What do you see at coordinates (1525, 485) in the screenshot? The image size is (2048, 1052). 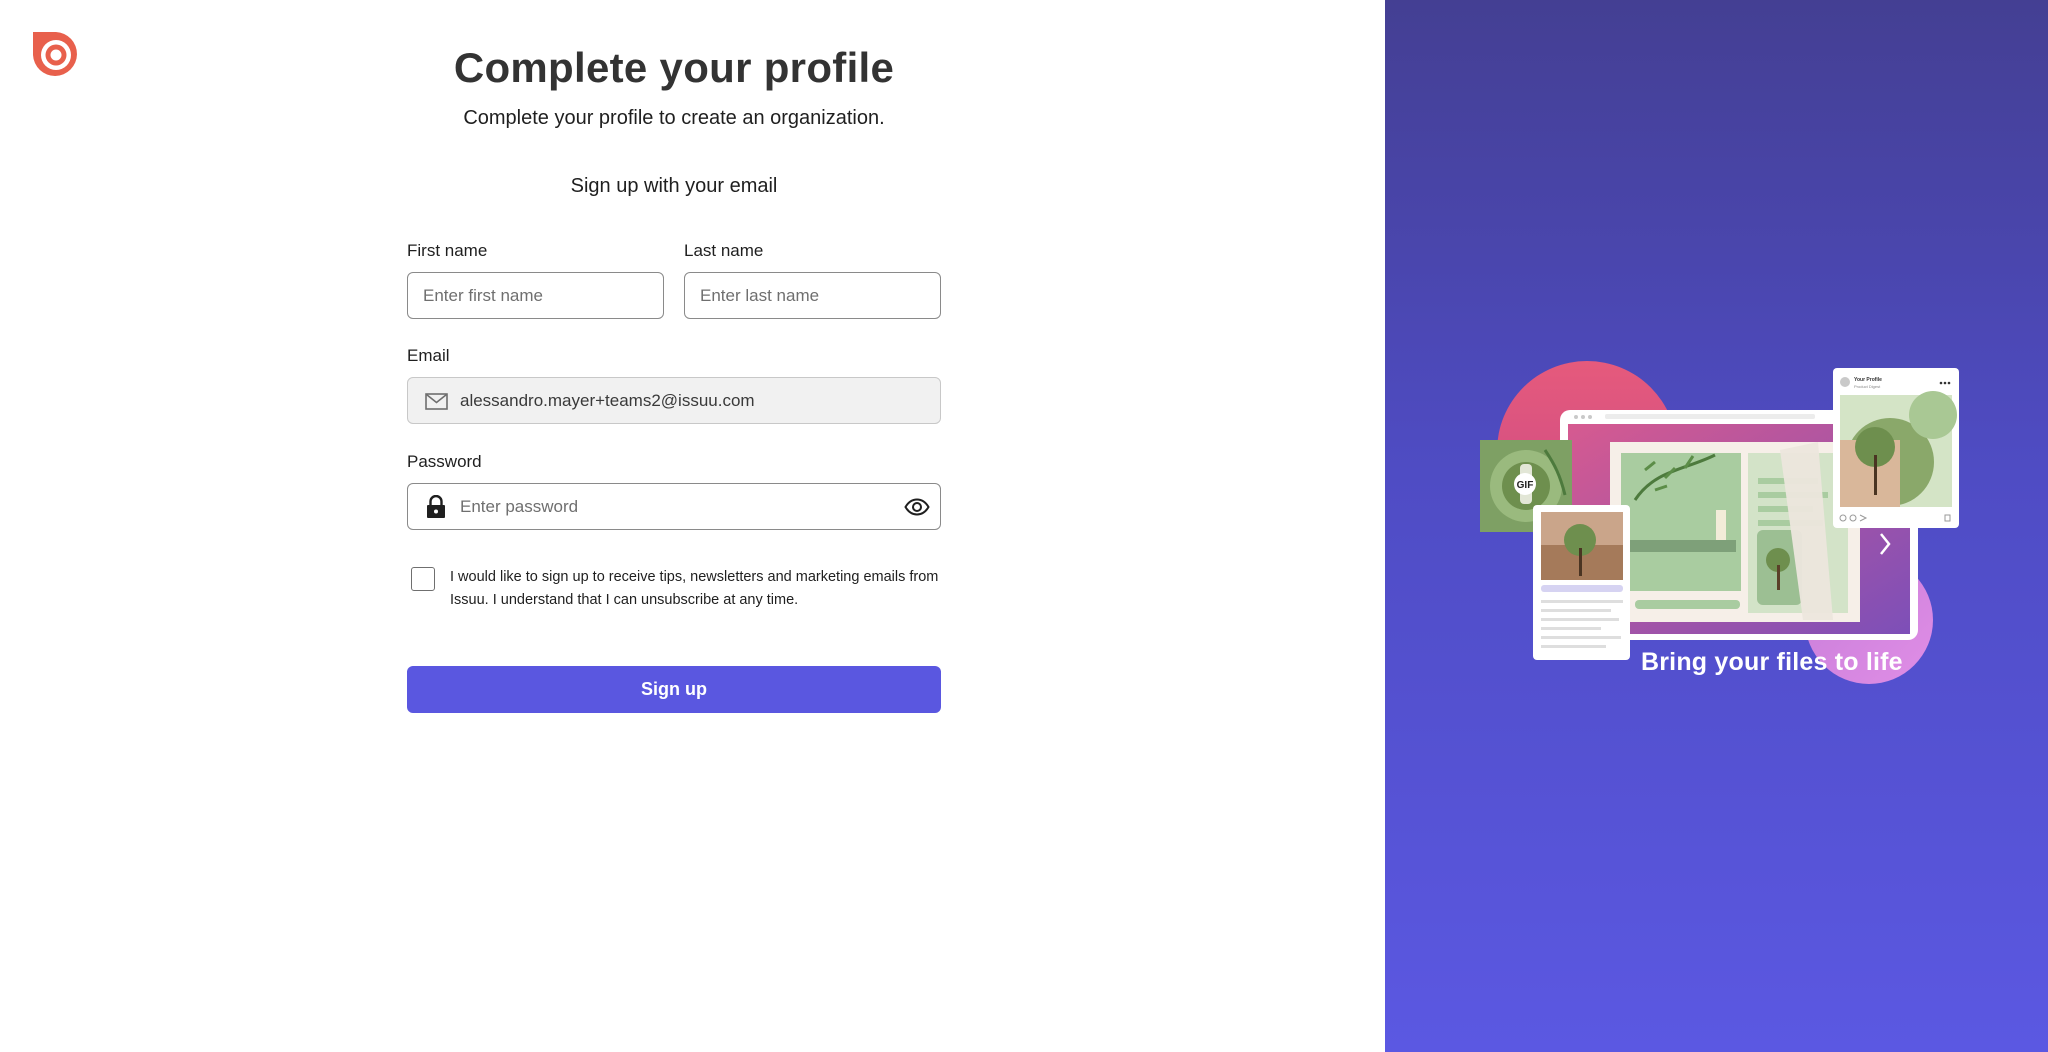 I see `gif-badge-text: GIF` at bounding box center [1525, 485].